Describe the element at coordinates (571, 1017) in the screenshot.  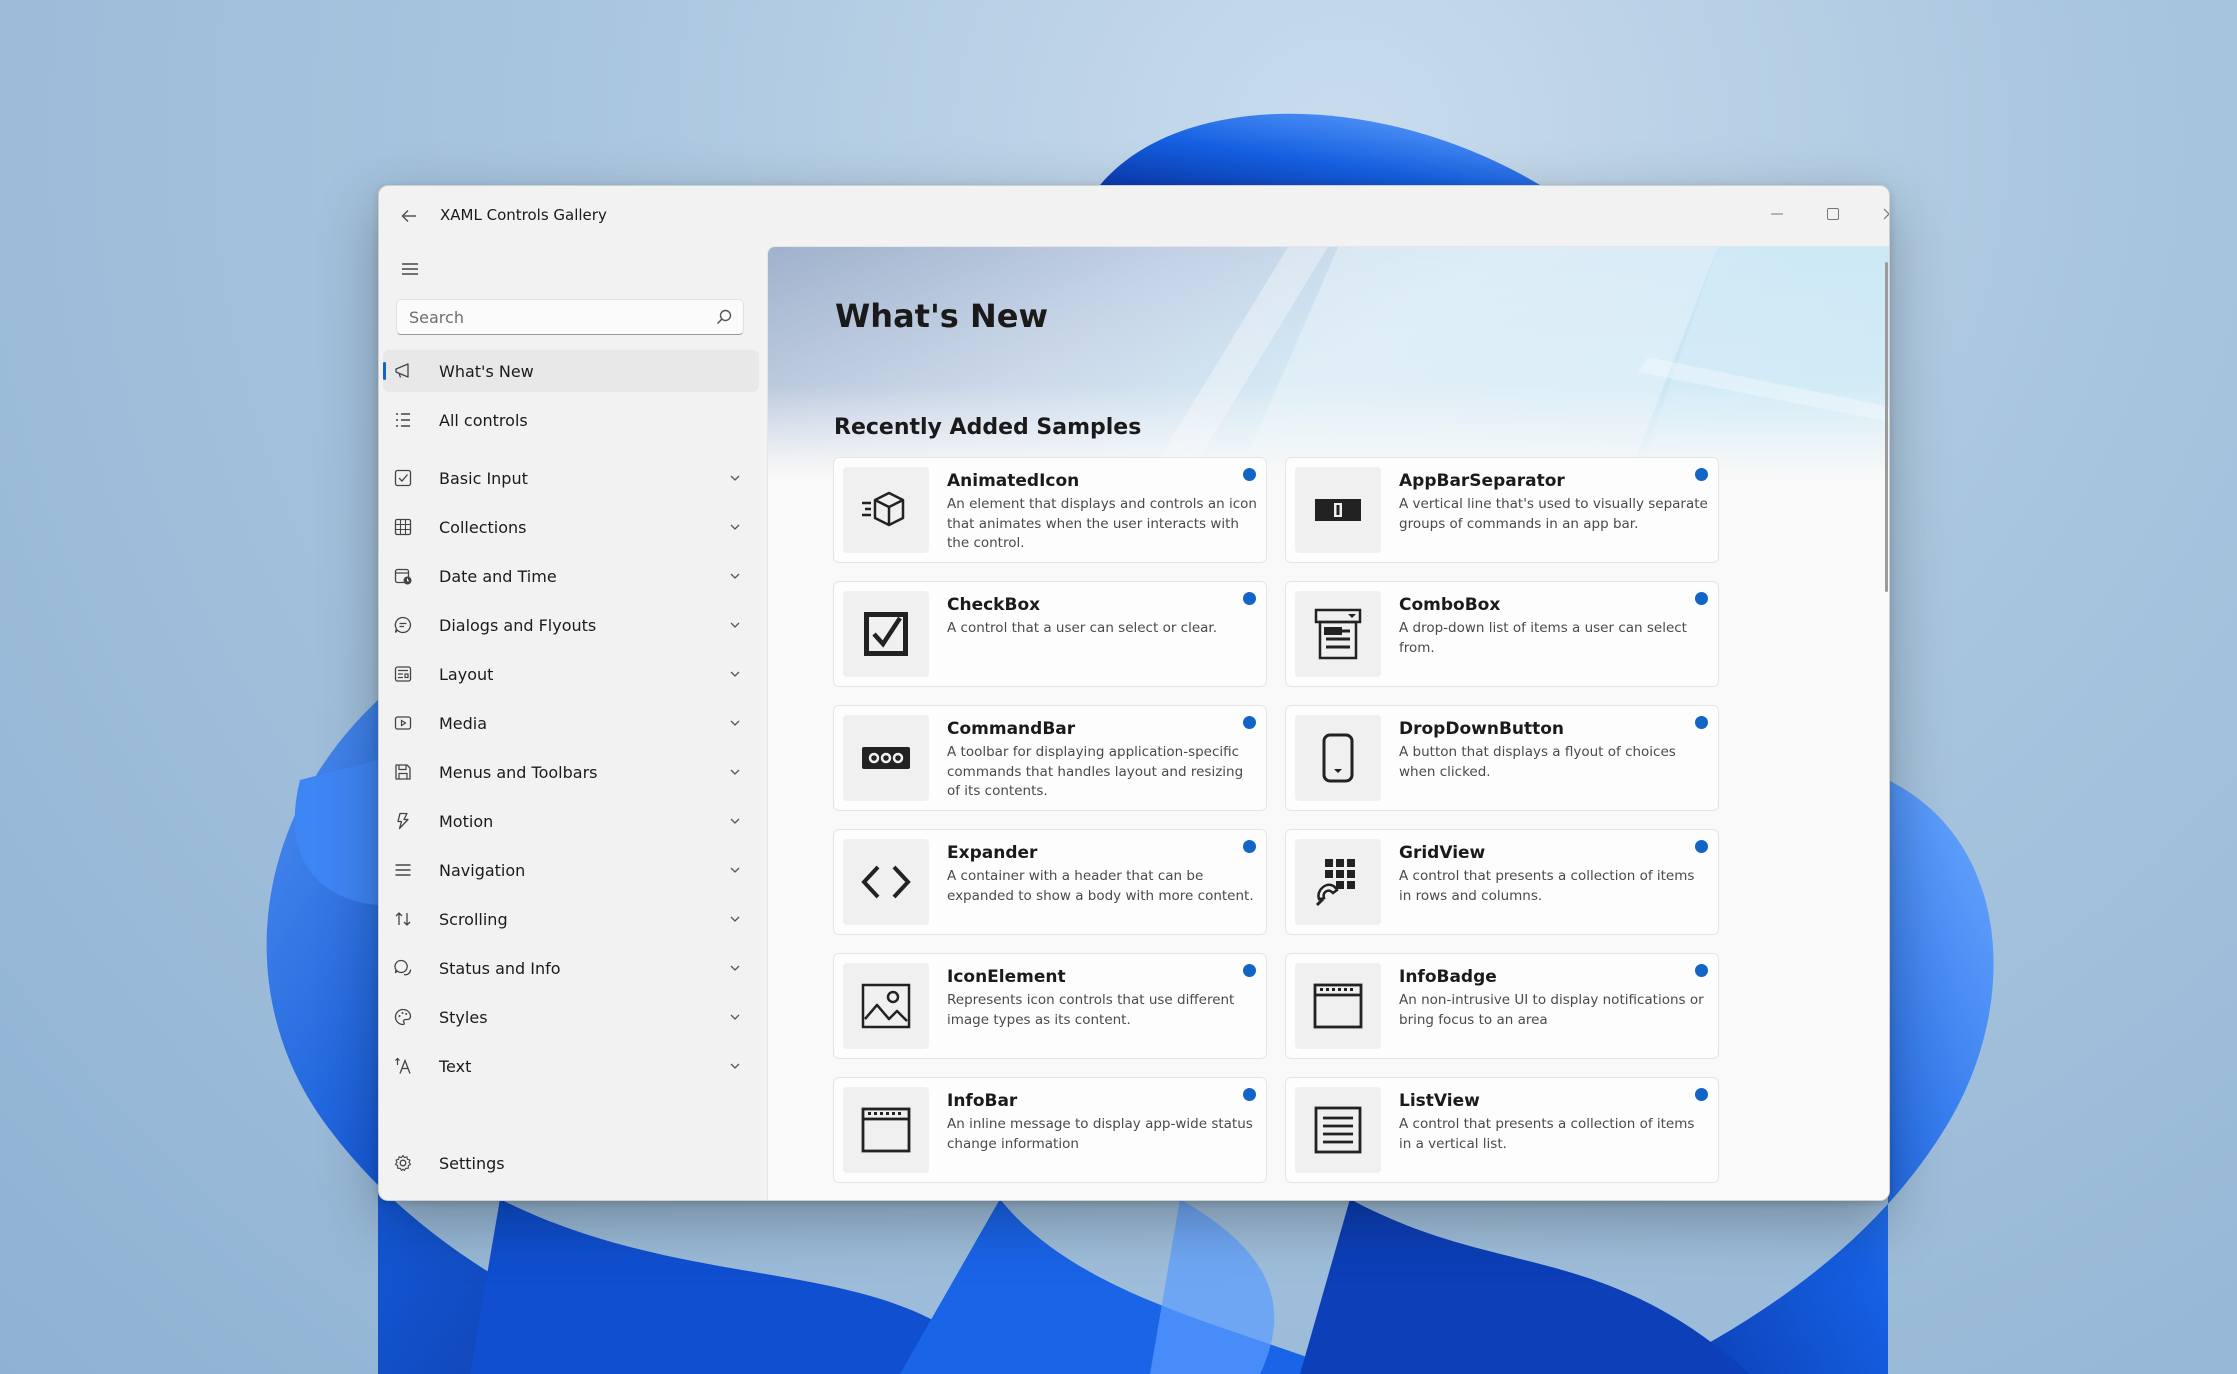
I see `nav-item-styles: Styles` at that location.